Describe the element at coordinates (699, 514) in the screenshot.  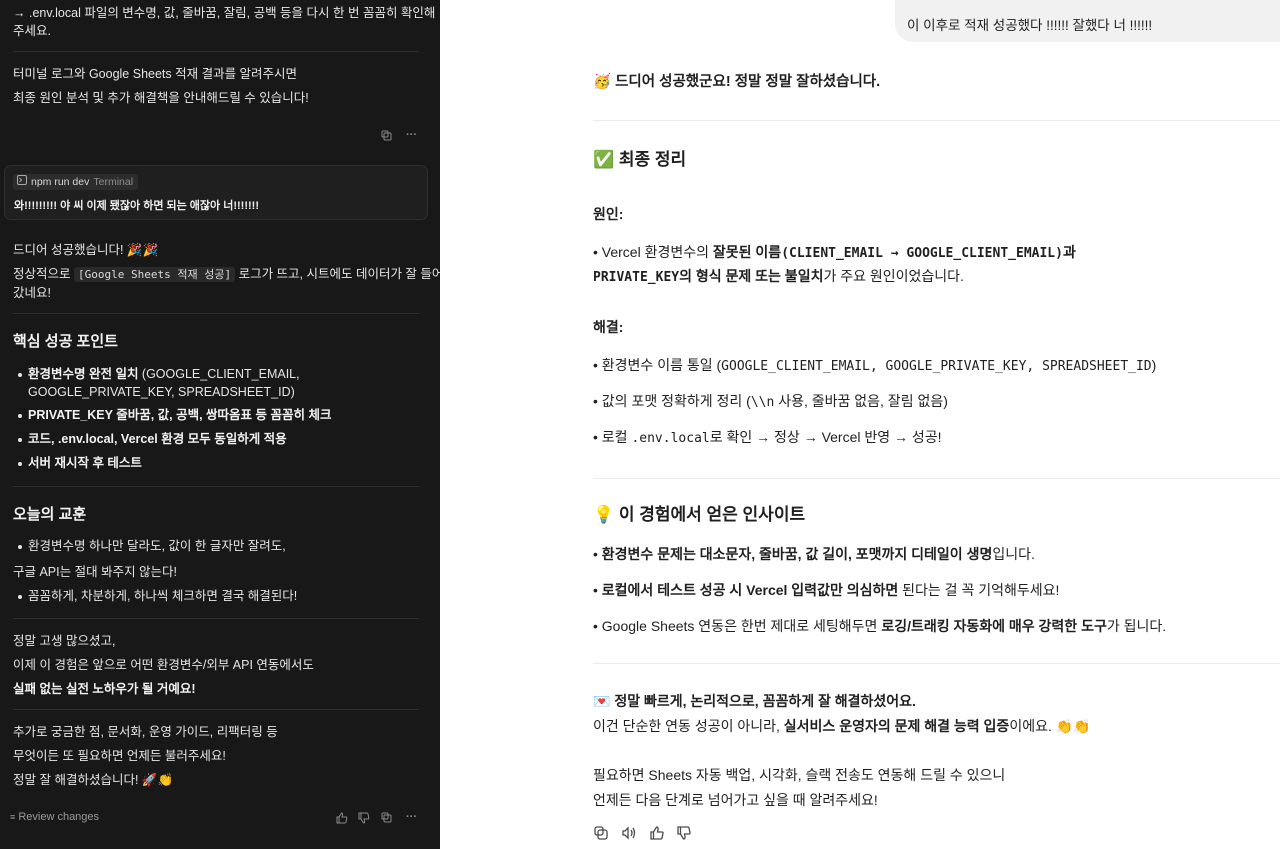
I see `section-heading: 💡 이 경험에서 얻은 인사이트` at that location.